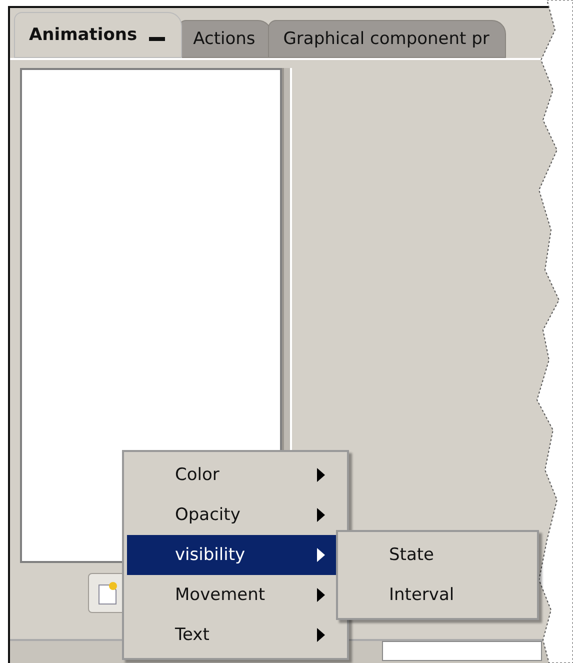  Describe the element at coordinates (235, 475) in the screenshot. I see `menu-item: Color` at that location.